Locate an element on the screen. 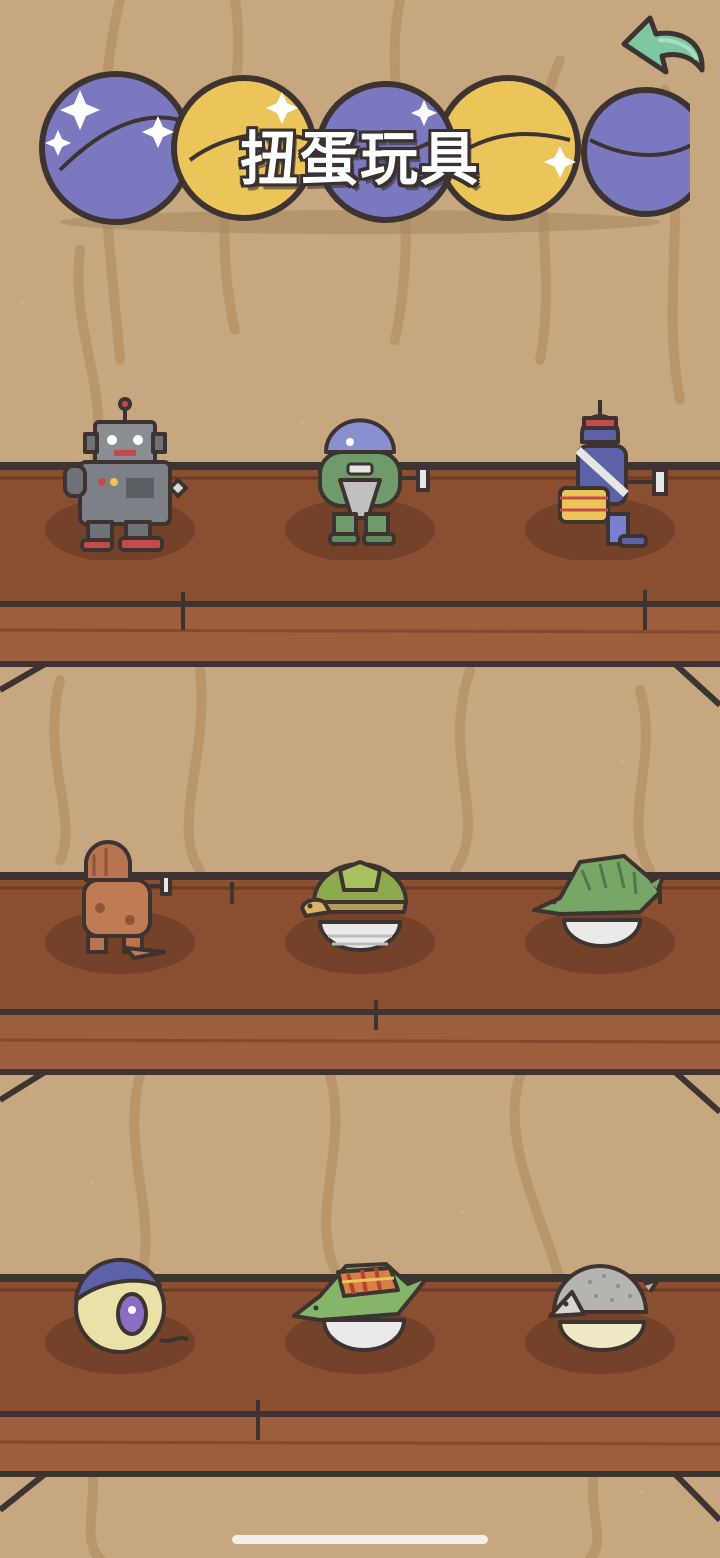 The height and width of the screenshot is (1558, 720). toy-slot-drummer-soldier is located at coordinates (600, 475).